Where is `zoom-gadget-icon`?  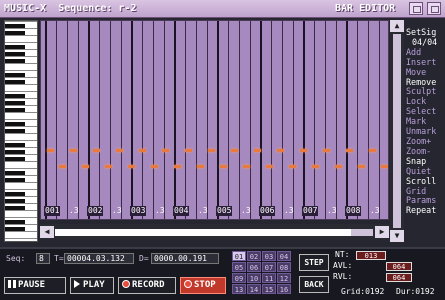 zoom-gadget-icon is located at coordinates (434, 8).